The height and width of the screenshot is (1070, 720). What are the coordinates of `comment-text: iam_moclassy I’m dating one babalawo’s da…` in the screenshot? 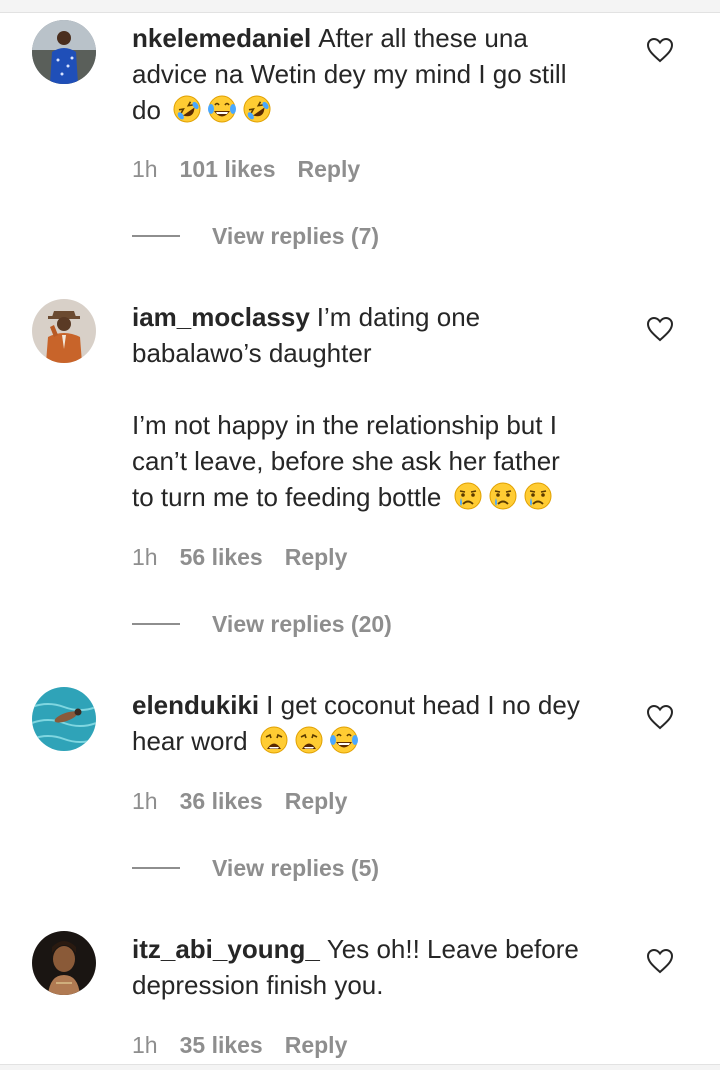 It's located at (377, 407).